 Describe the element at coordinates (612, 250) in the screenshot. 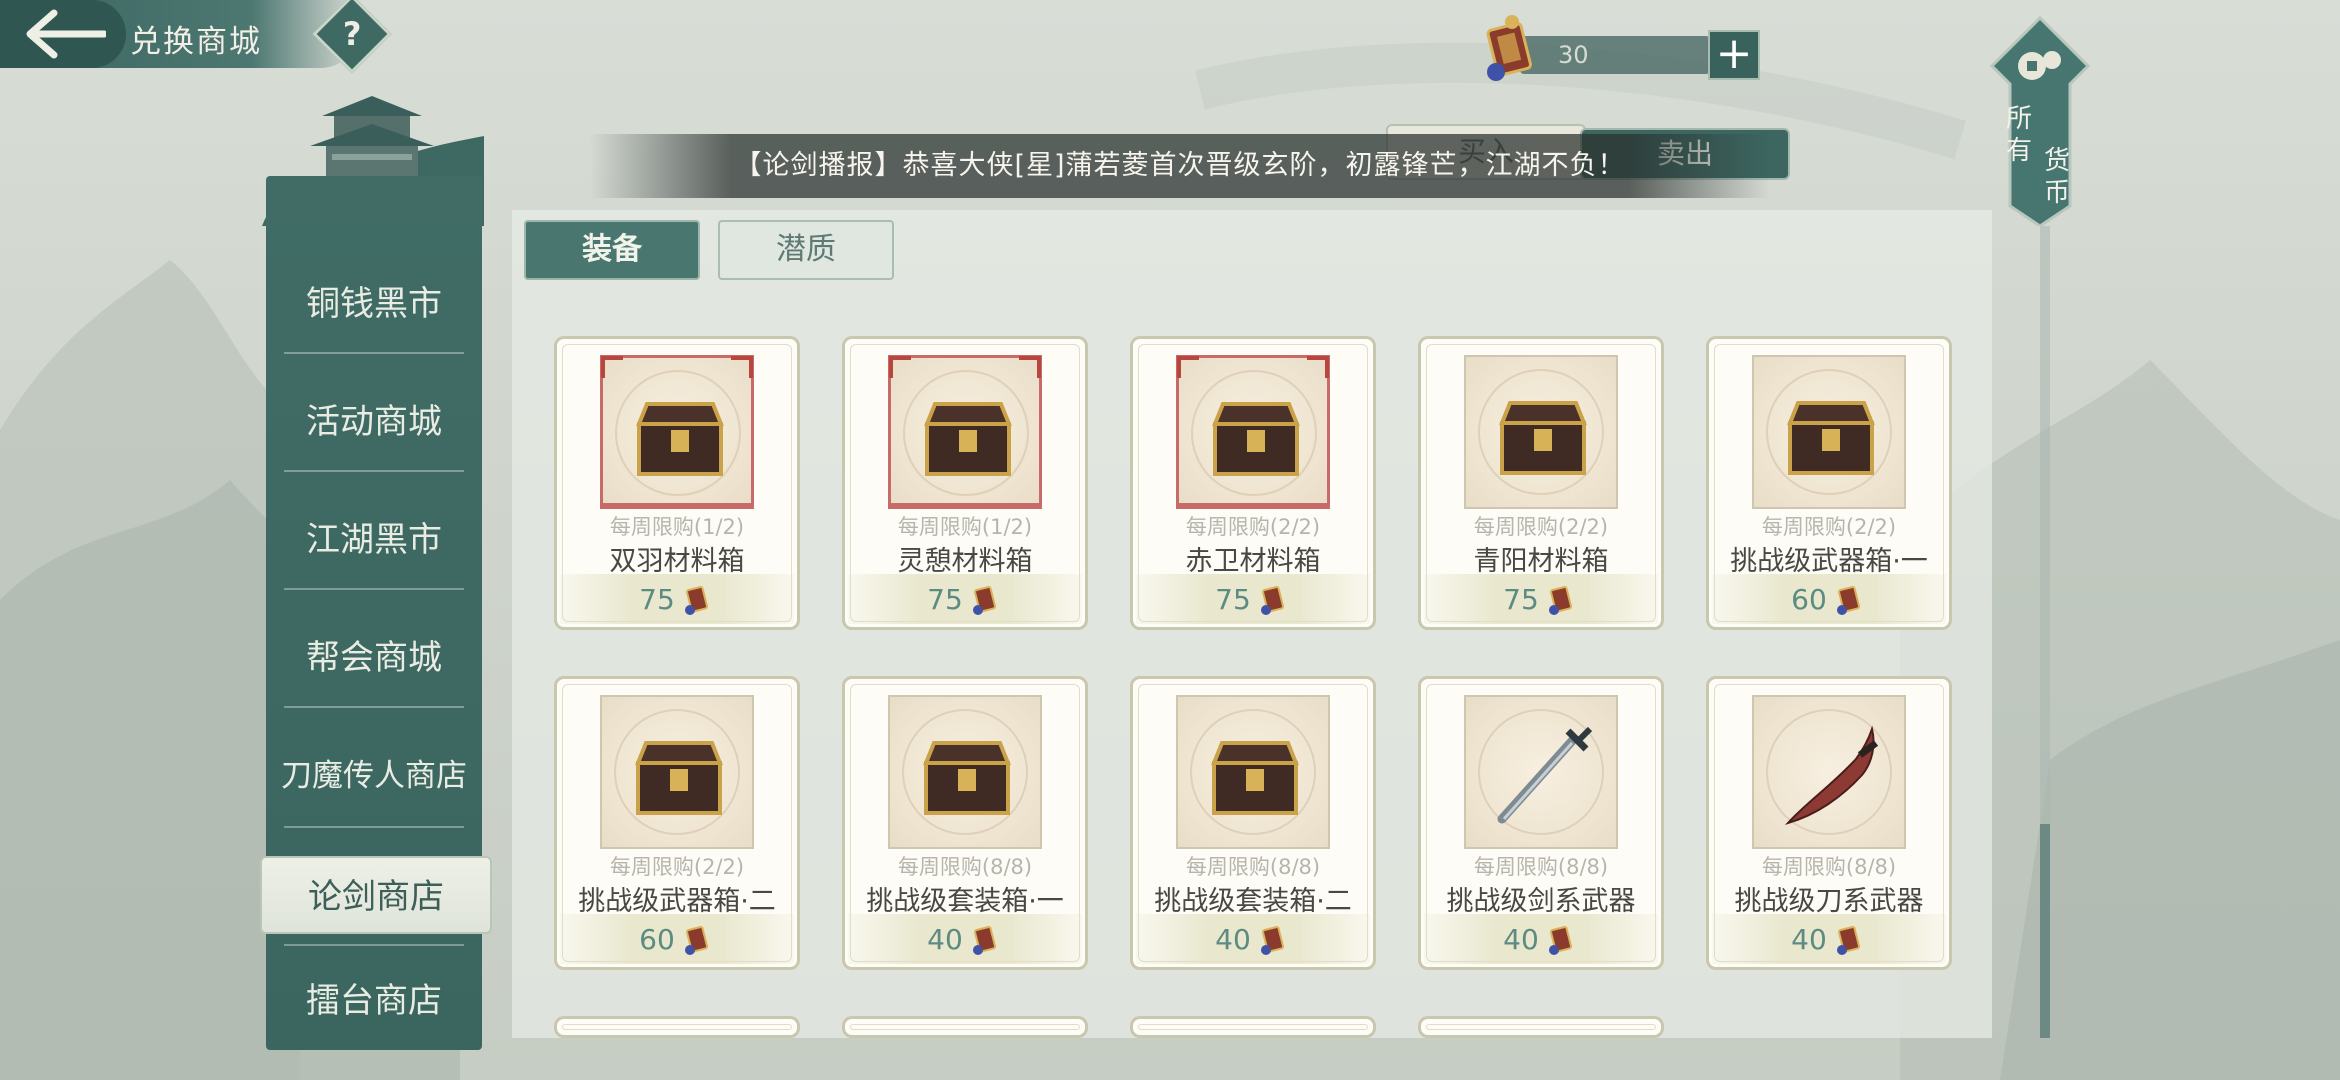

I see `tab-equipment: 装备` at that location.